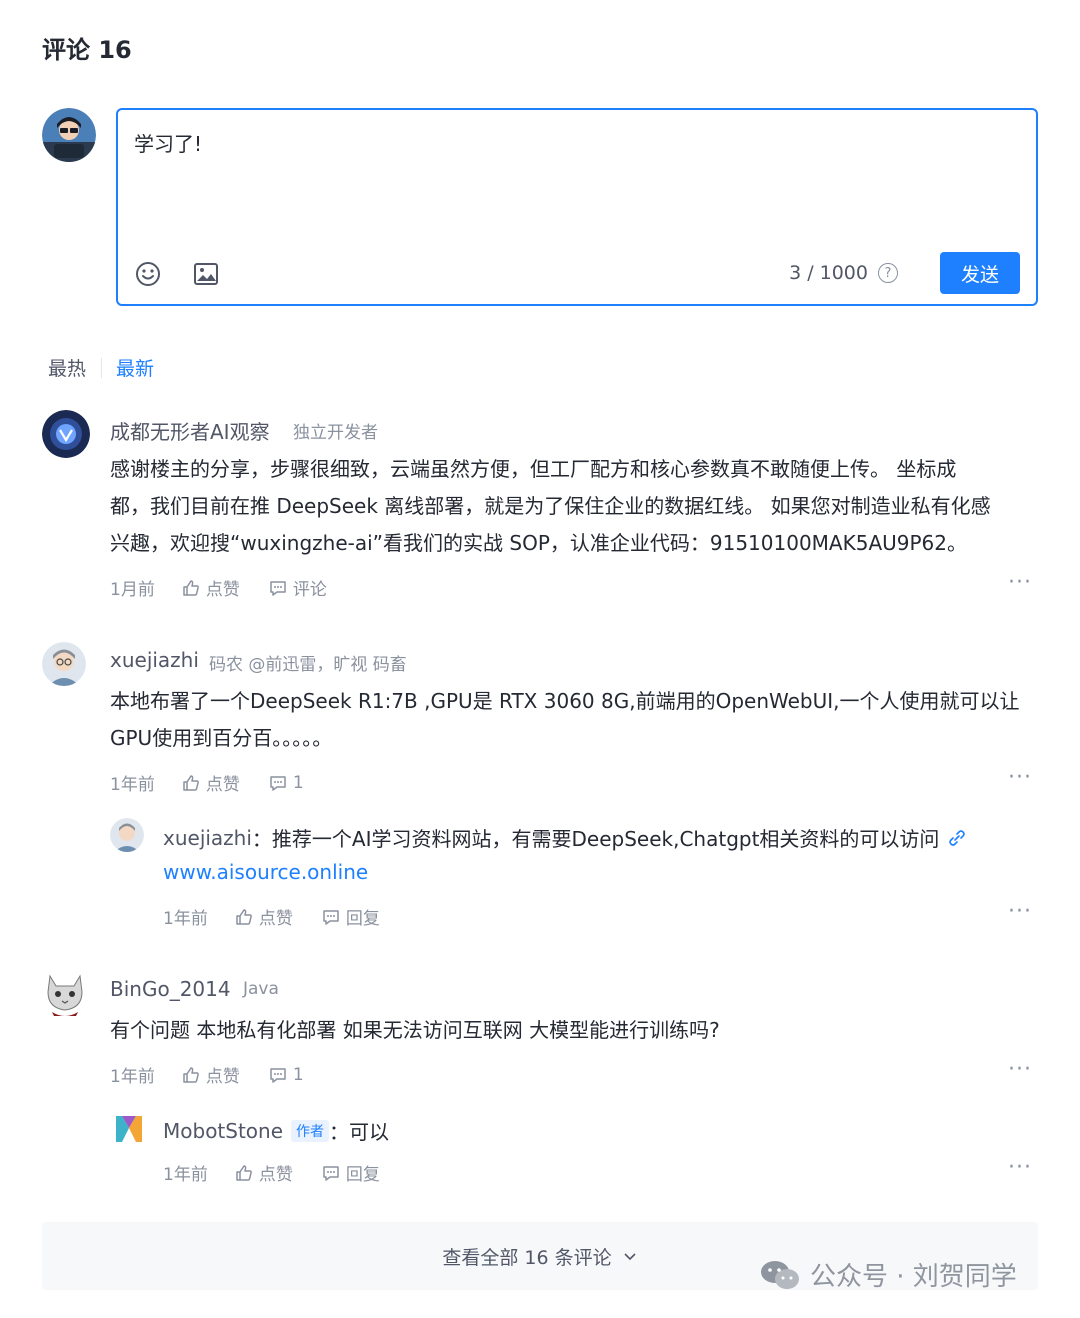 The height and width of the screenshot is (1318, 1080). Describe the element at coordinates (148, 274) in the screenshot. I see `emoji-icon` at that location.